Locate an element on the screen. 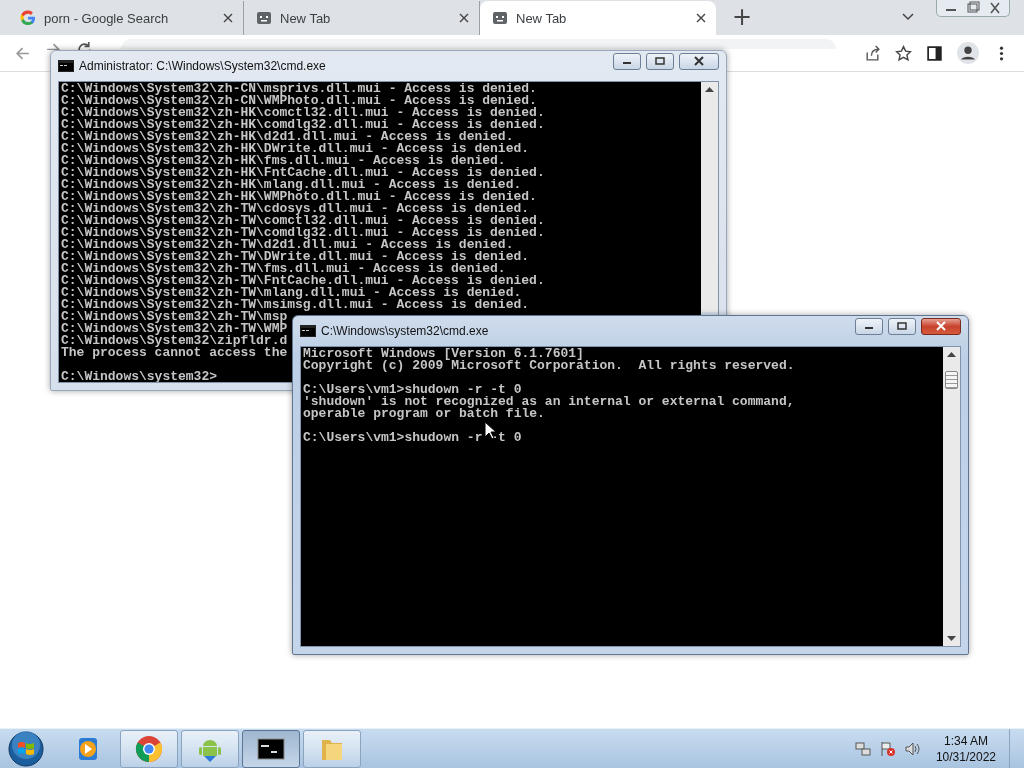 The image size is (1024, 768). console-line: C:\Windows\System32\zh-TW\DWrite.dll.mui - Access is denied. is located at coordinates (295, 257).